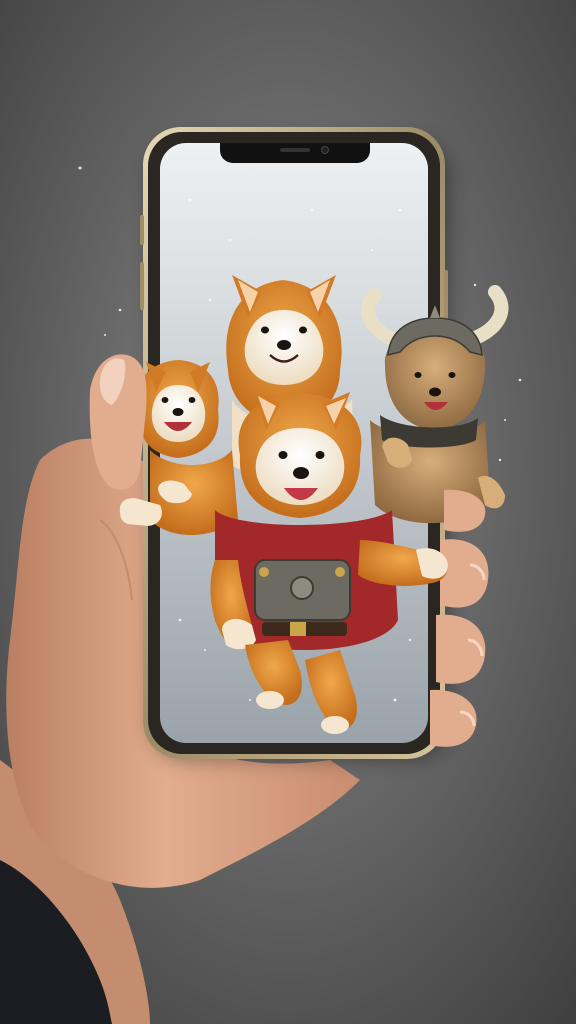 This screenshot has width=576, height=1024. What do you see at coordinates (325, 150) in the screenshot?
I see `front-camera-icon` at bounding box center [325, 150].